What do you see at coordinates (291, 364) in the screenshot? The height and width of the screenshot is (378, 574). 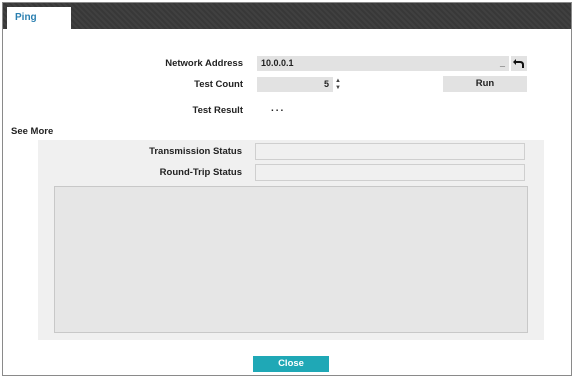 I see `close-button: Close` at bounding box center [291, 364].